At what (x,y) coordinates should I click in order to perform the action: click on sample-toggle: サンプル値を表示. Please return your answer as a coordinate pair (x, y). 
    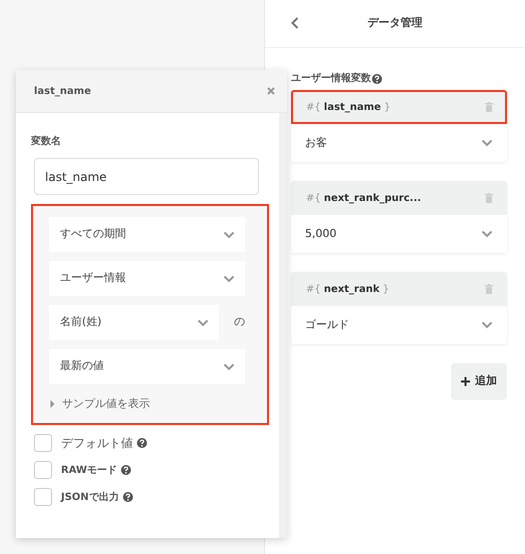
    Looking at the image, I should click on (99, 404).